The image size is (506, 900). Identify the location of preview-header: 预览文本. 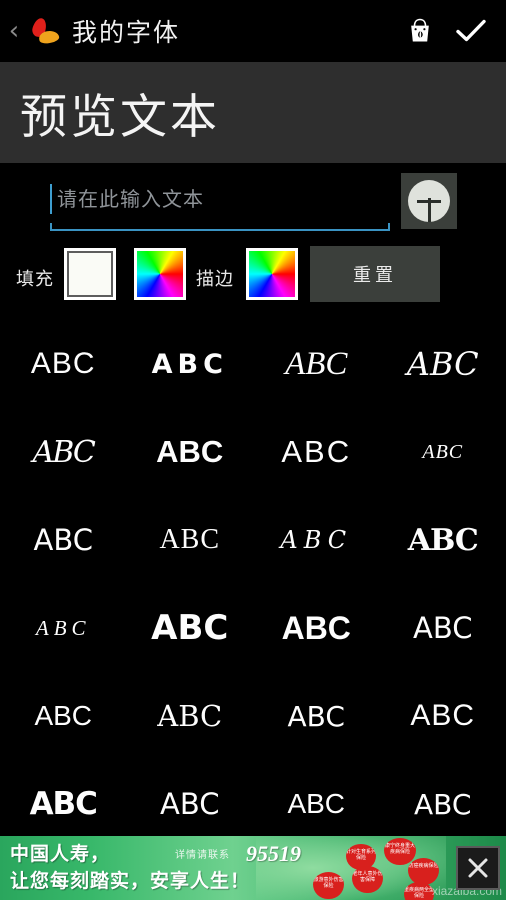
(253, 112).